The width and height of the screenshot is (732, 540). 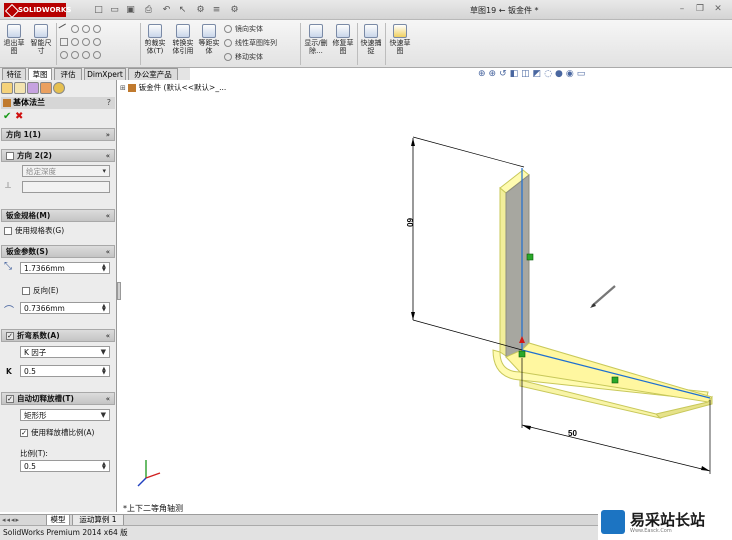 I want to click on mirror-entities-item: 镜向实体, so click(x=243, y=29).